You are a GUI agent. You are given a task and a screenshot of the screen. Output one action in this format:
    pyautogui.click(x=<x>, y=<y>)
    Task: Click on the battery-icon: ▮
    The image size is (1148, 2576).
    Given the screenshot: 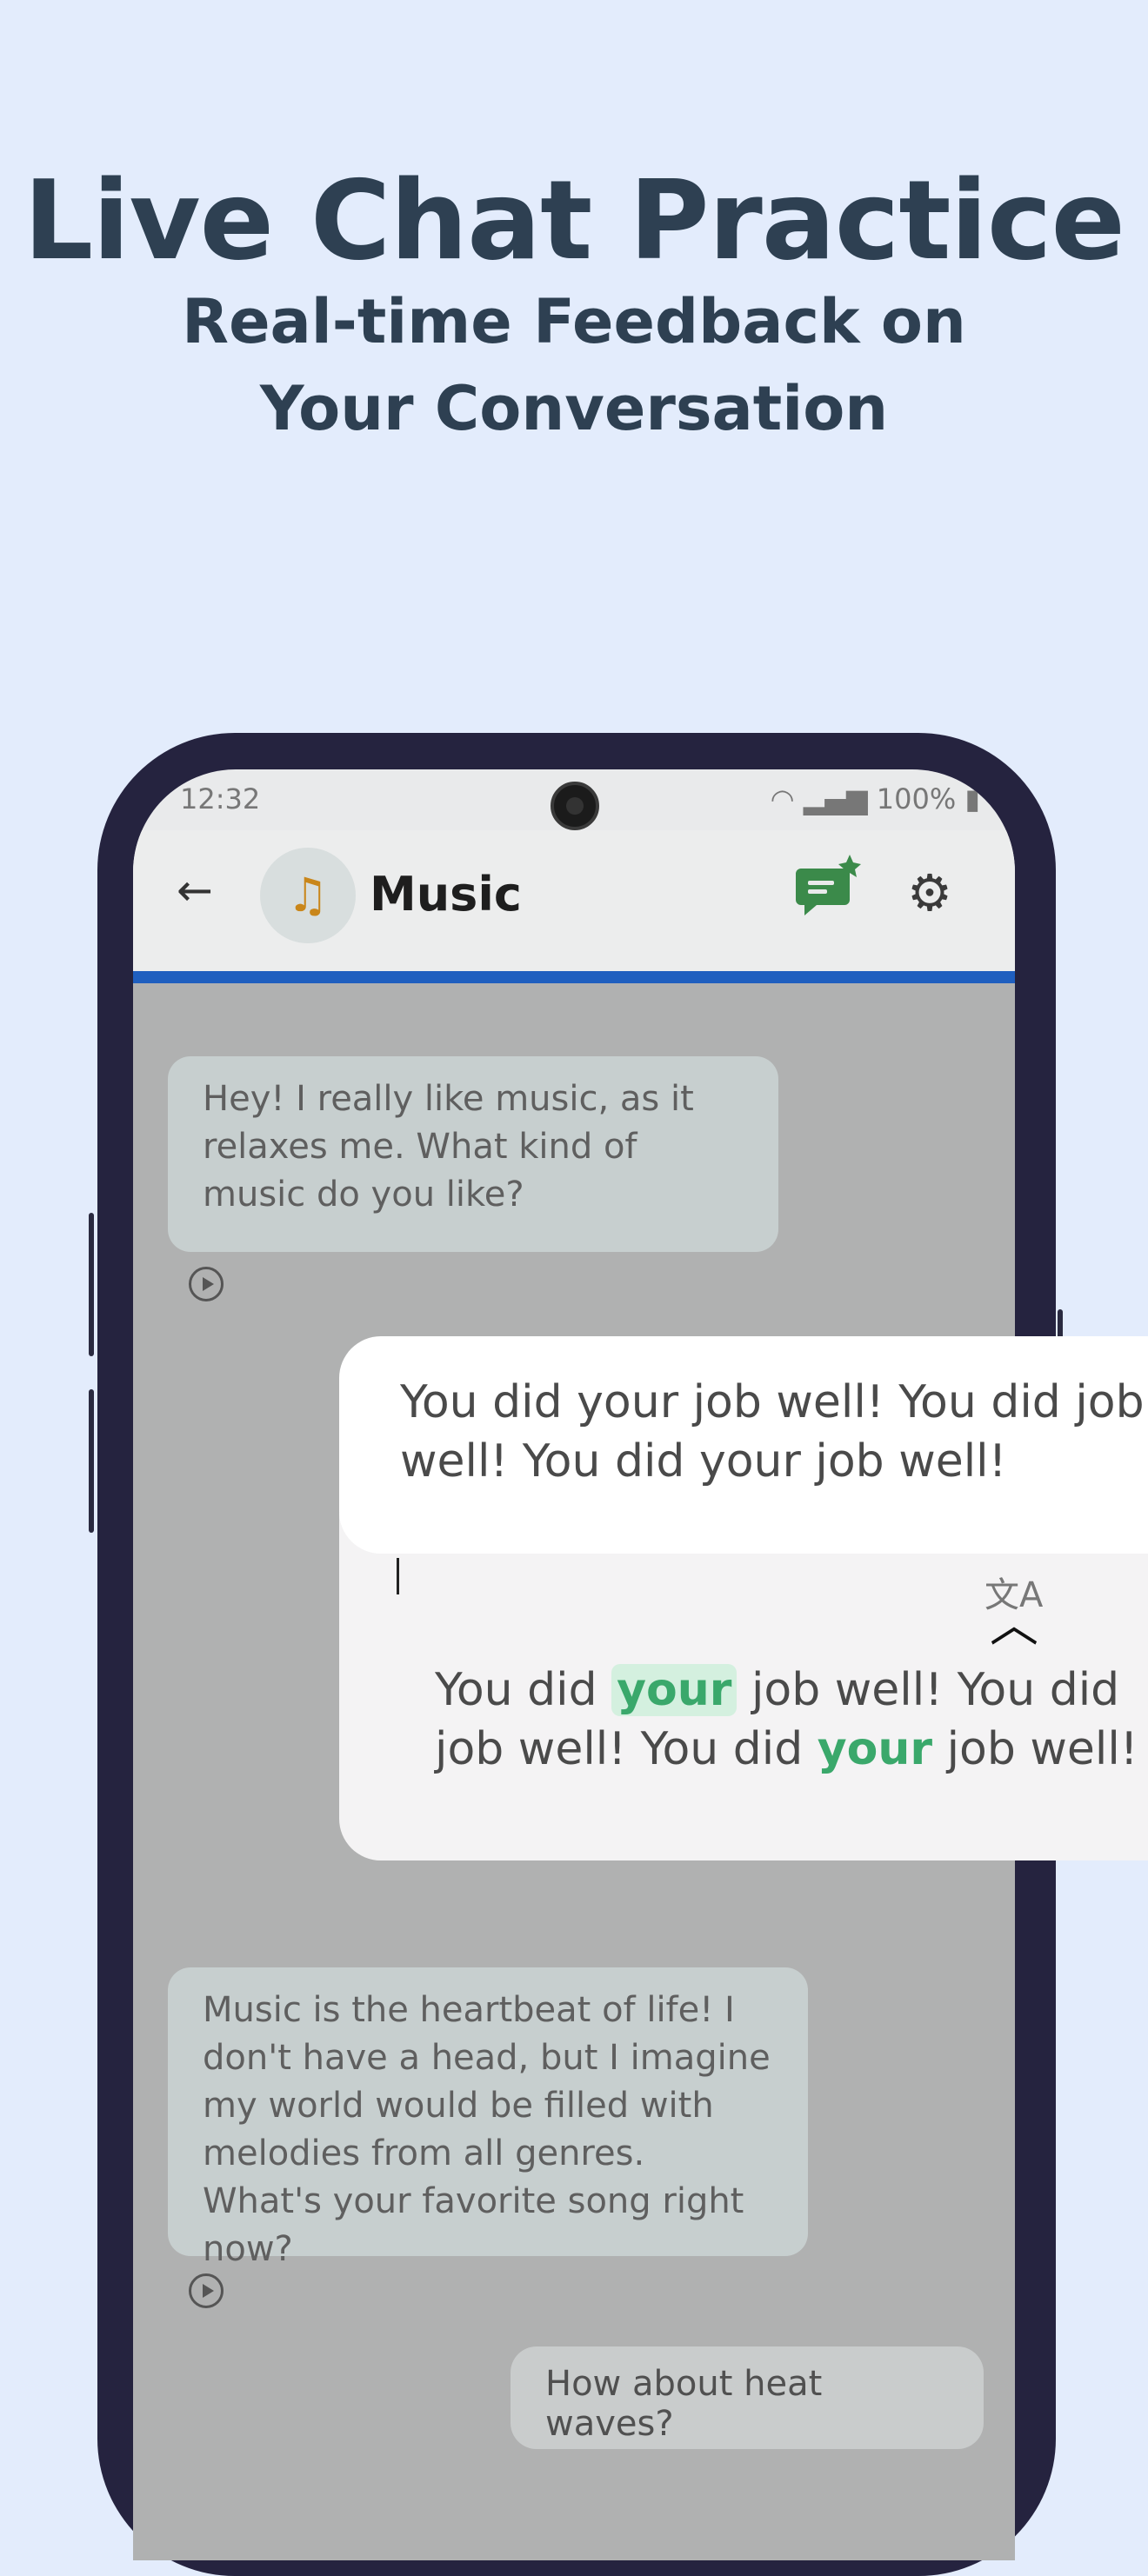 What is the action you would take?
    pyautogui.click(x=972, y=798)
    